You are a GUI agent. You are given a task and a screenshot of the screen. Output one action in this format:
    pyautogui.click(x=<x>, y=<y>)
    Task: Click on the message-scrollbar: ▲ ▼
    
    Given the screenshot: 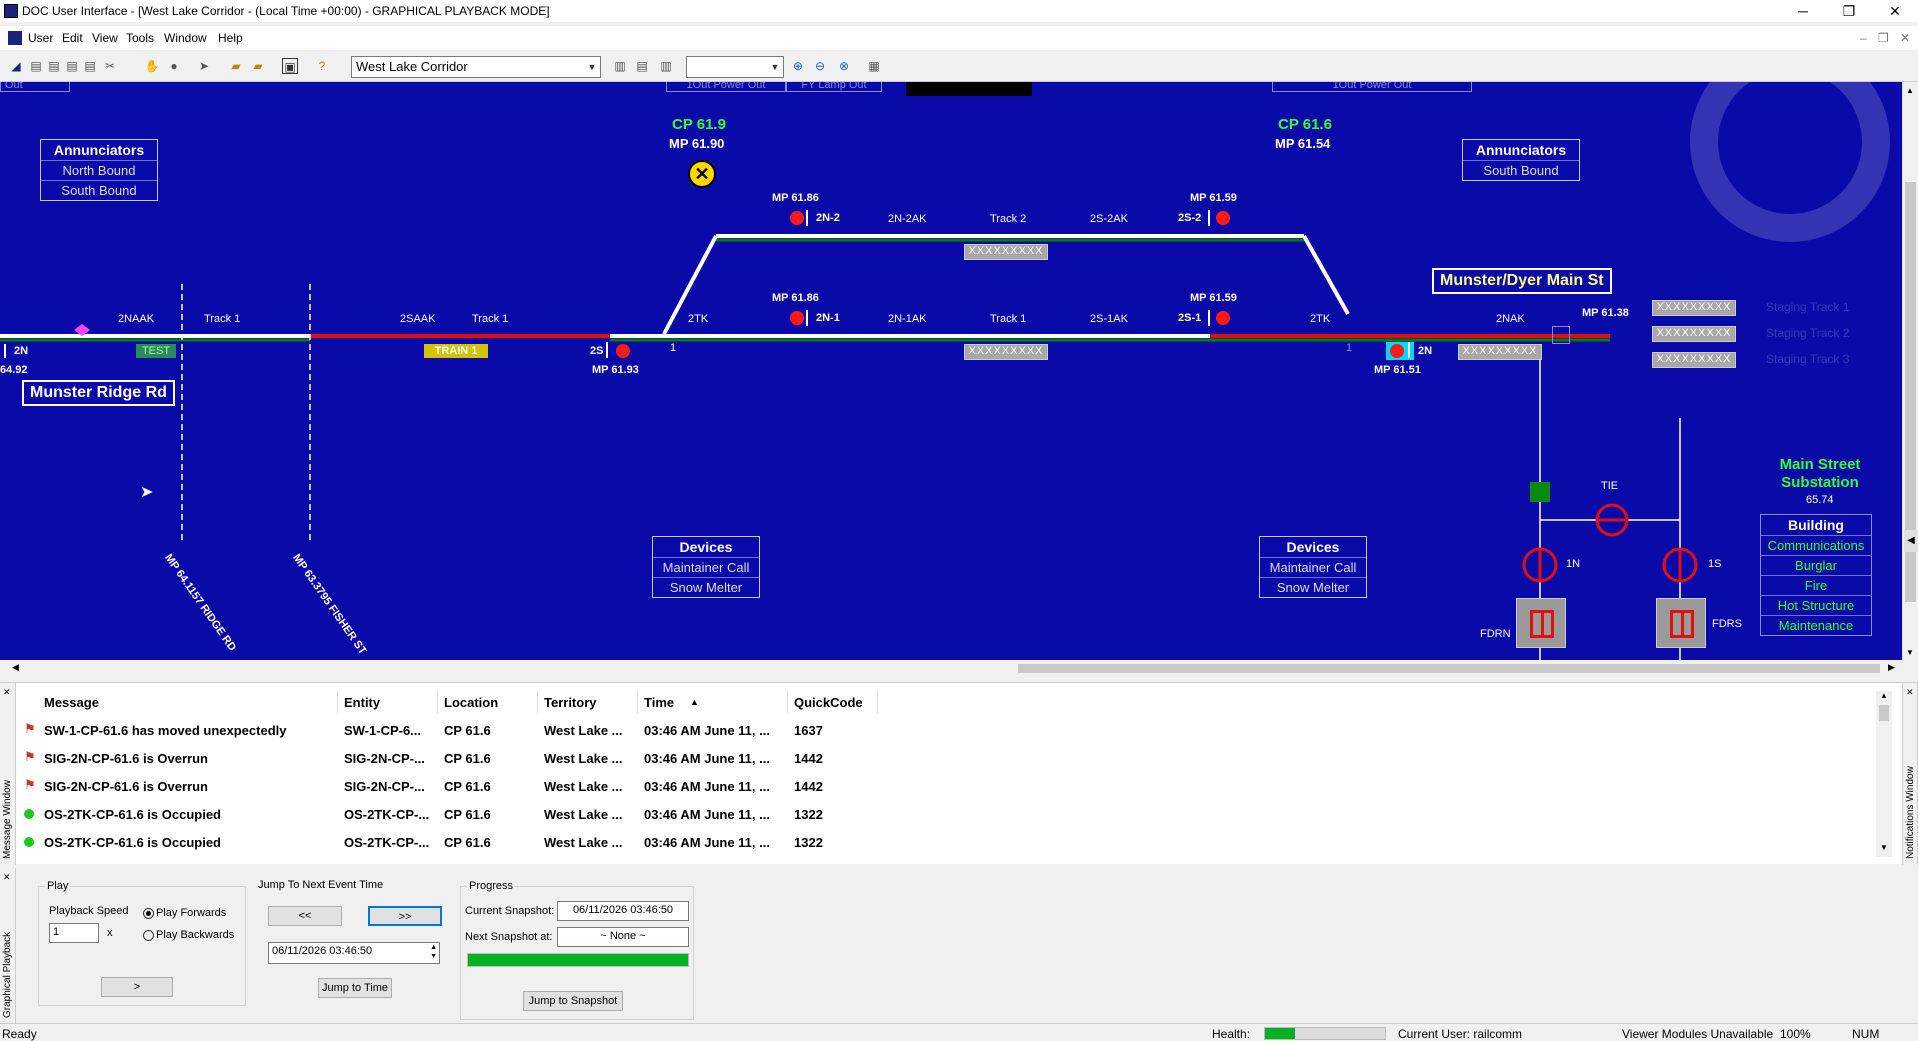 What is the action you would take?
    pyautogui.click(x=1884, y=774)
    